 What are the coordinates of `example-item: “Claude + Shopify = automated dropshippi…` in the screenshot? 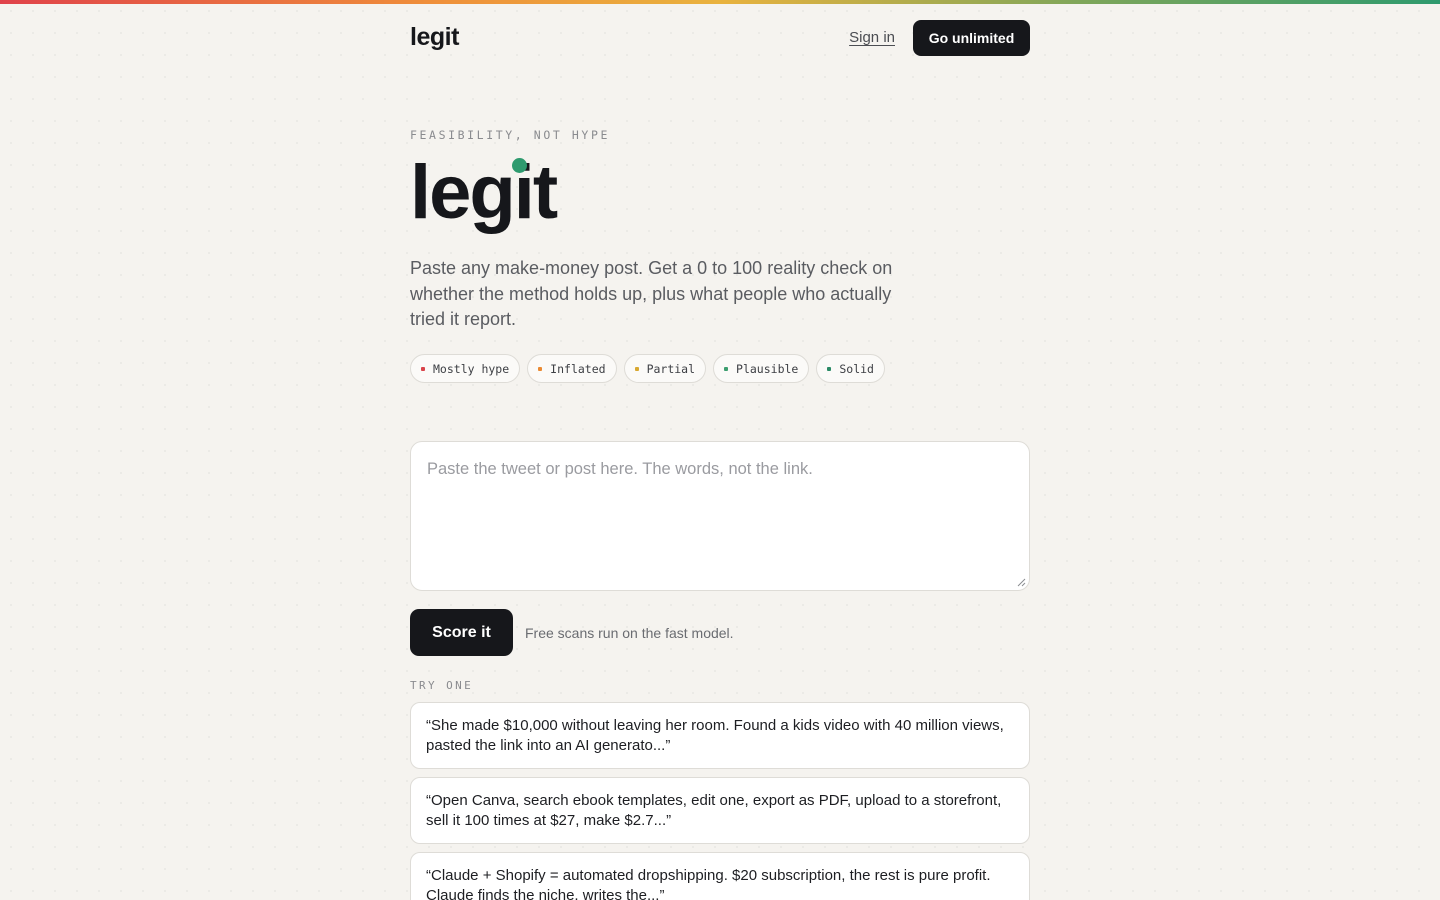 It's located at (720, 876).